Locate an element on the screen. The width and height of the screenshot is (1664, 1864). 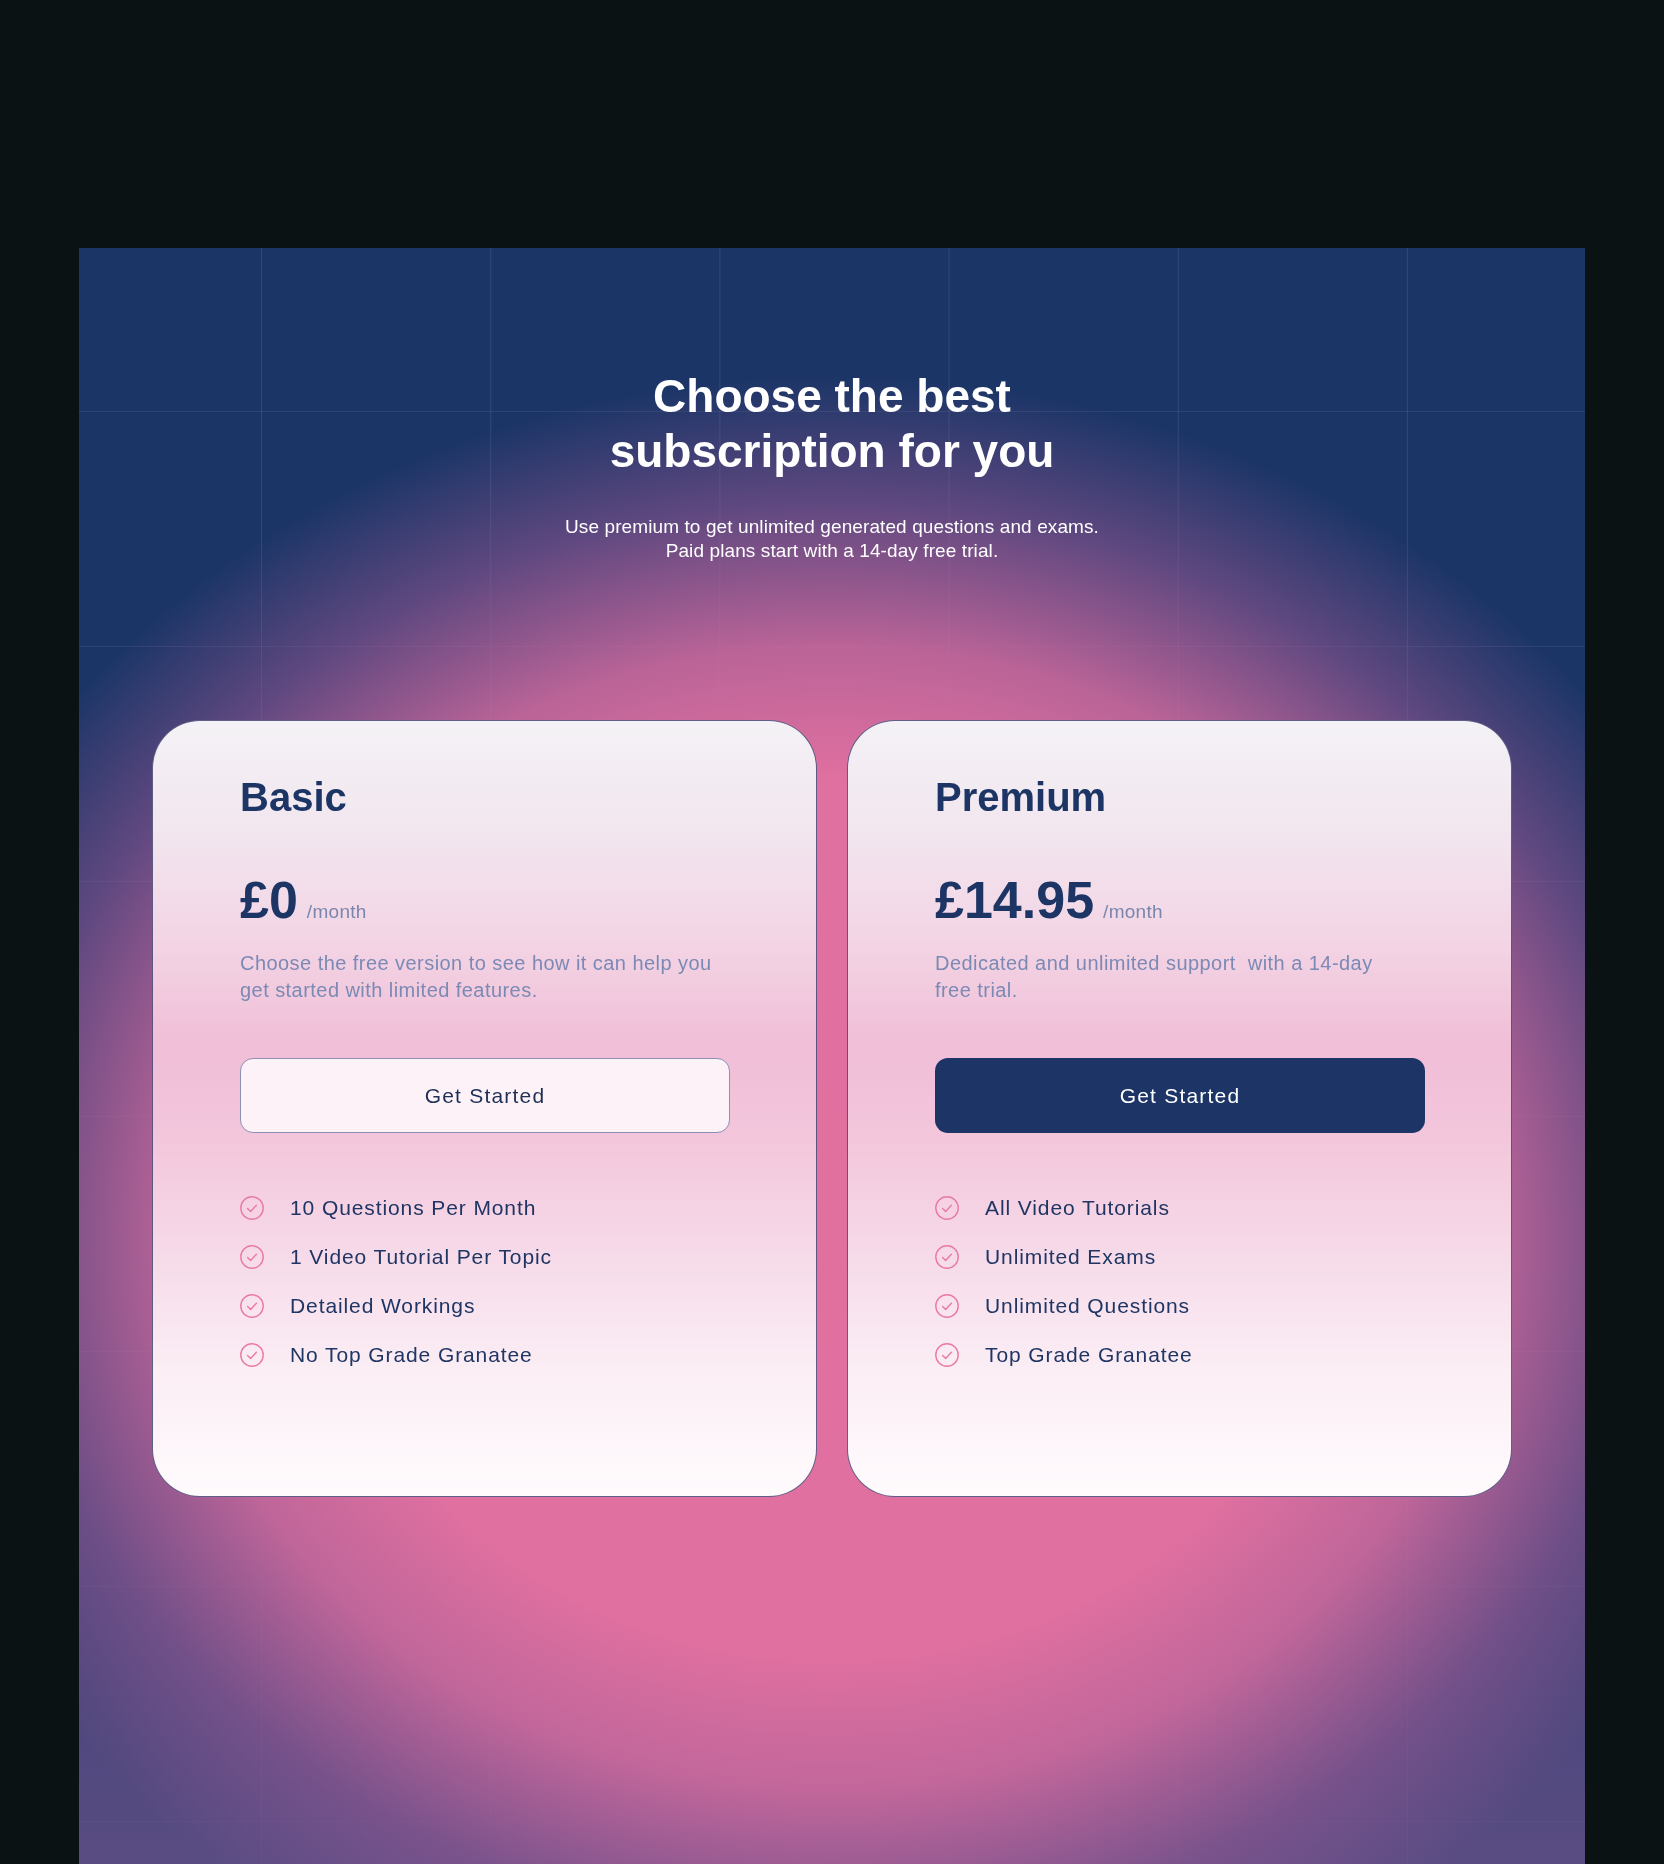
feature-label: 10 Questions Per Month is located at coordinates (413, 1207).